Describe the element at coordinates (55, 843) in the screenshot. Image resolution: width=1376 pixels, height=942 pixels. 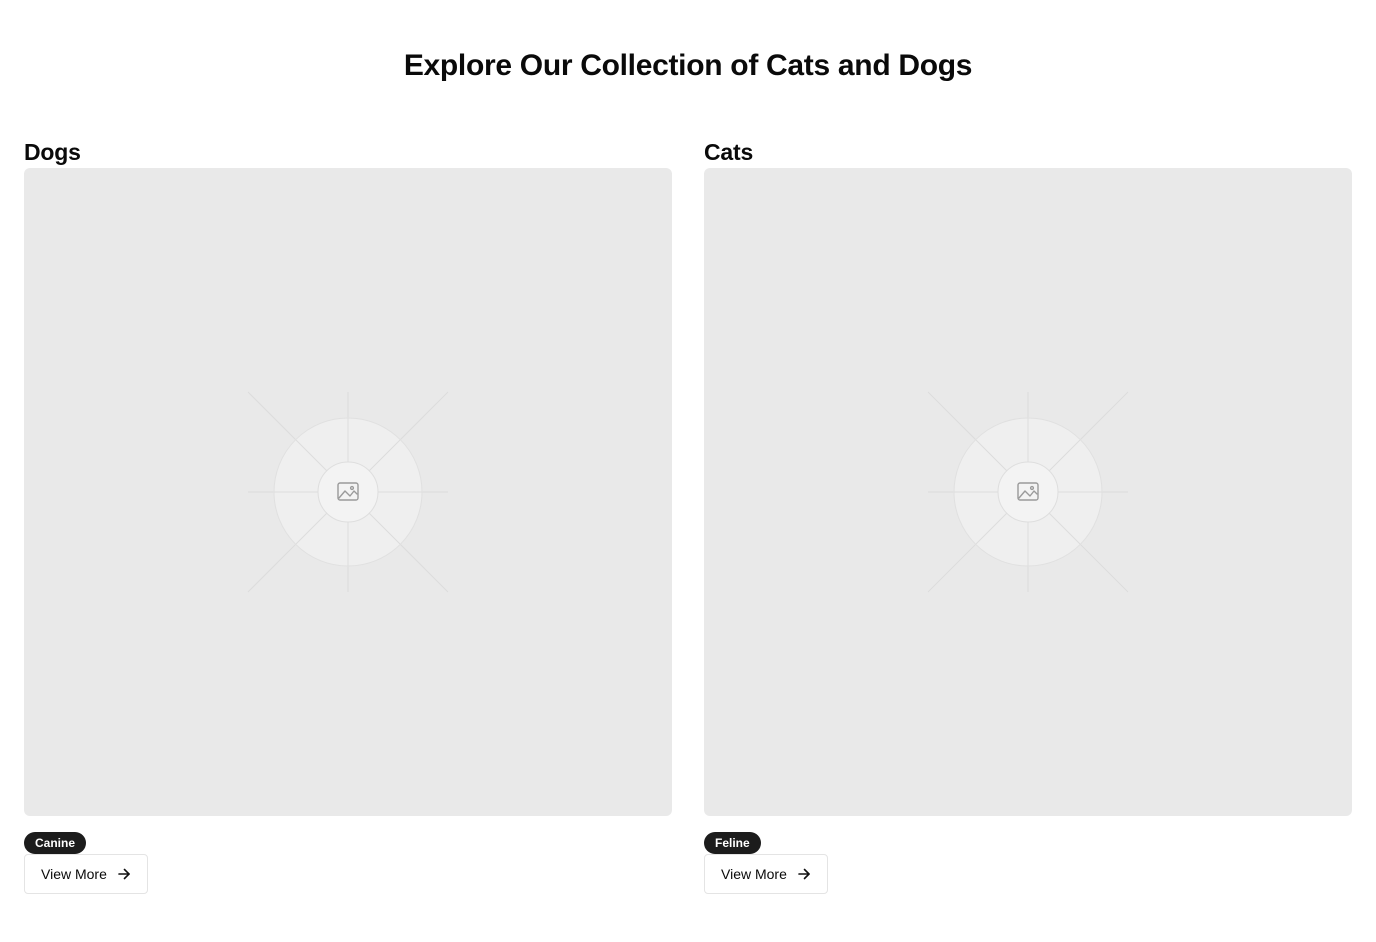
I see `canine-badge: Canine` at that location.